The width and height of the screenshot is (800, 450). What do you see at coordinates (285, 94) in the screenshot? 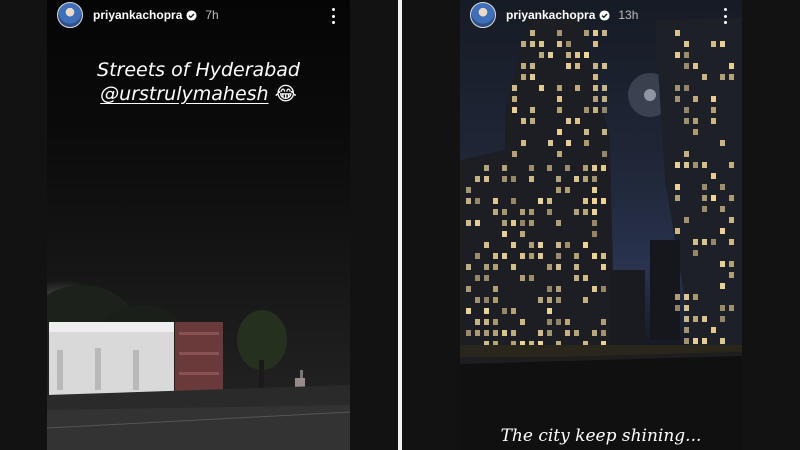
I see `laughing-emoji: 😂` at bounding box center [285, 94].